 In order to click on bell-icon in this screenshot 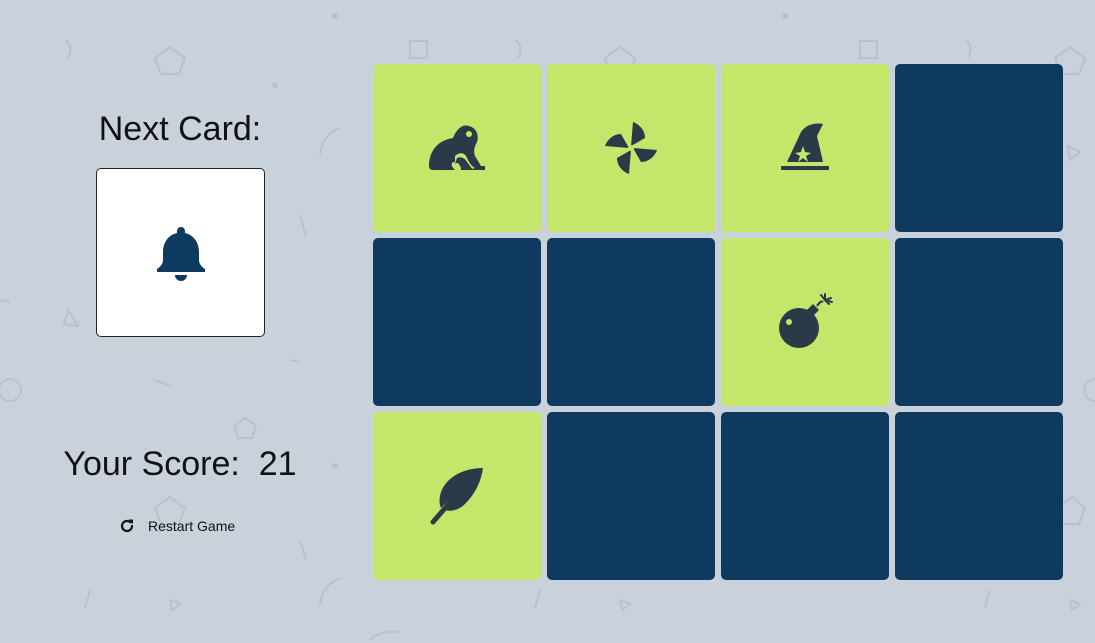, I will do `click(180, 253)`.